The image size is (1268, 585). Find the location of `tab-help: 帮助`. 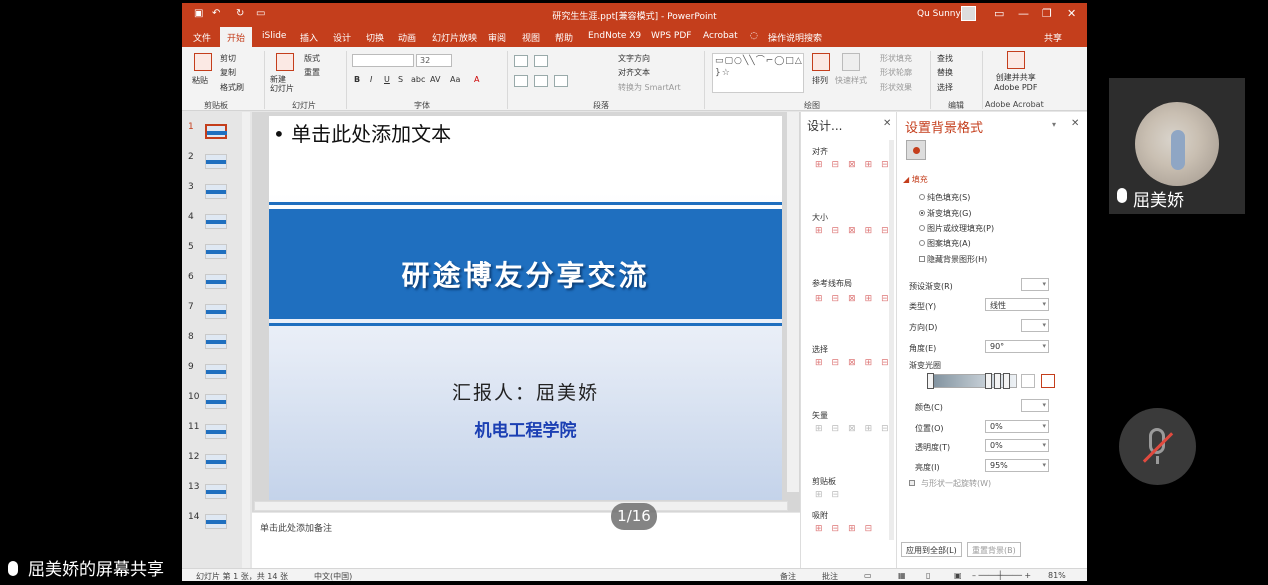

tab-help: 帮助 is located at coordinates (564, 37).